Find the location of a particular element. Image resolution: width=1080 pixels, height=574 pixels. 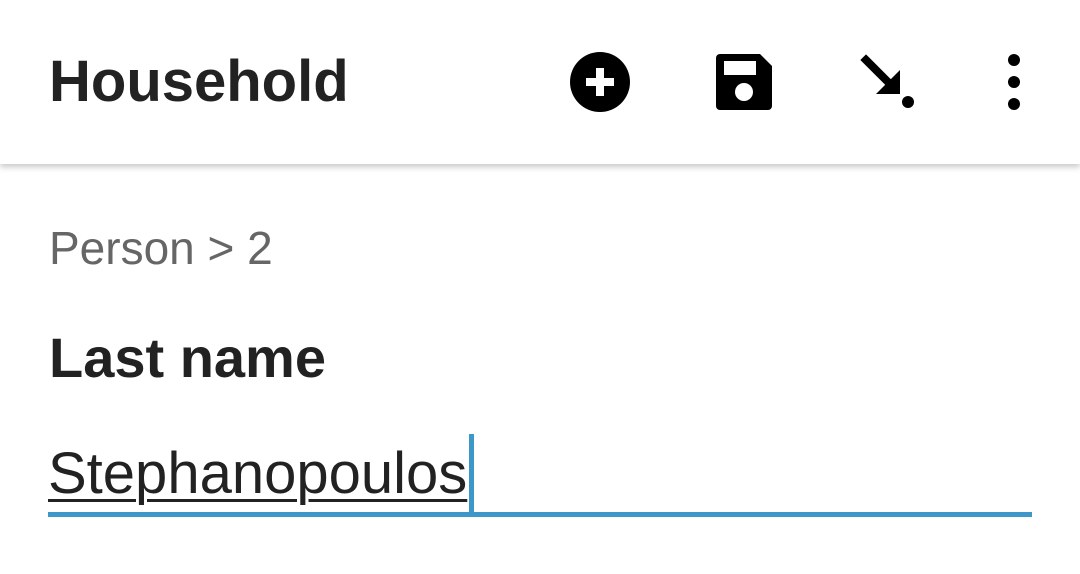

field-label: Last name is located at coordinates (187, 357).